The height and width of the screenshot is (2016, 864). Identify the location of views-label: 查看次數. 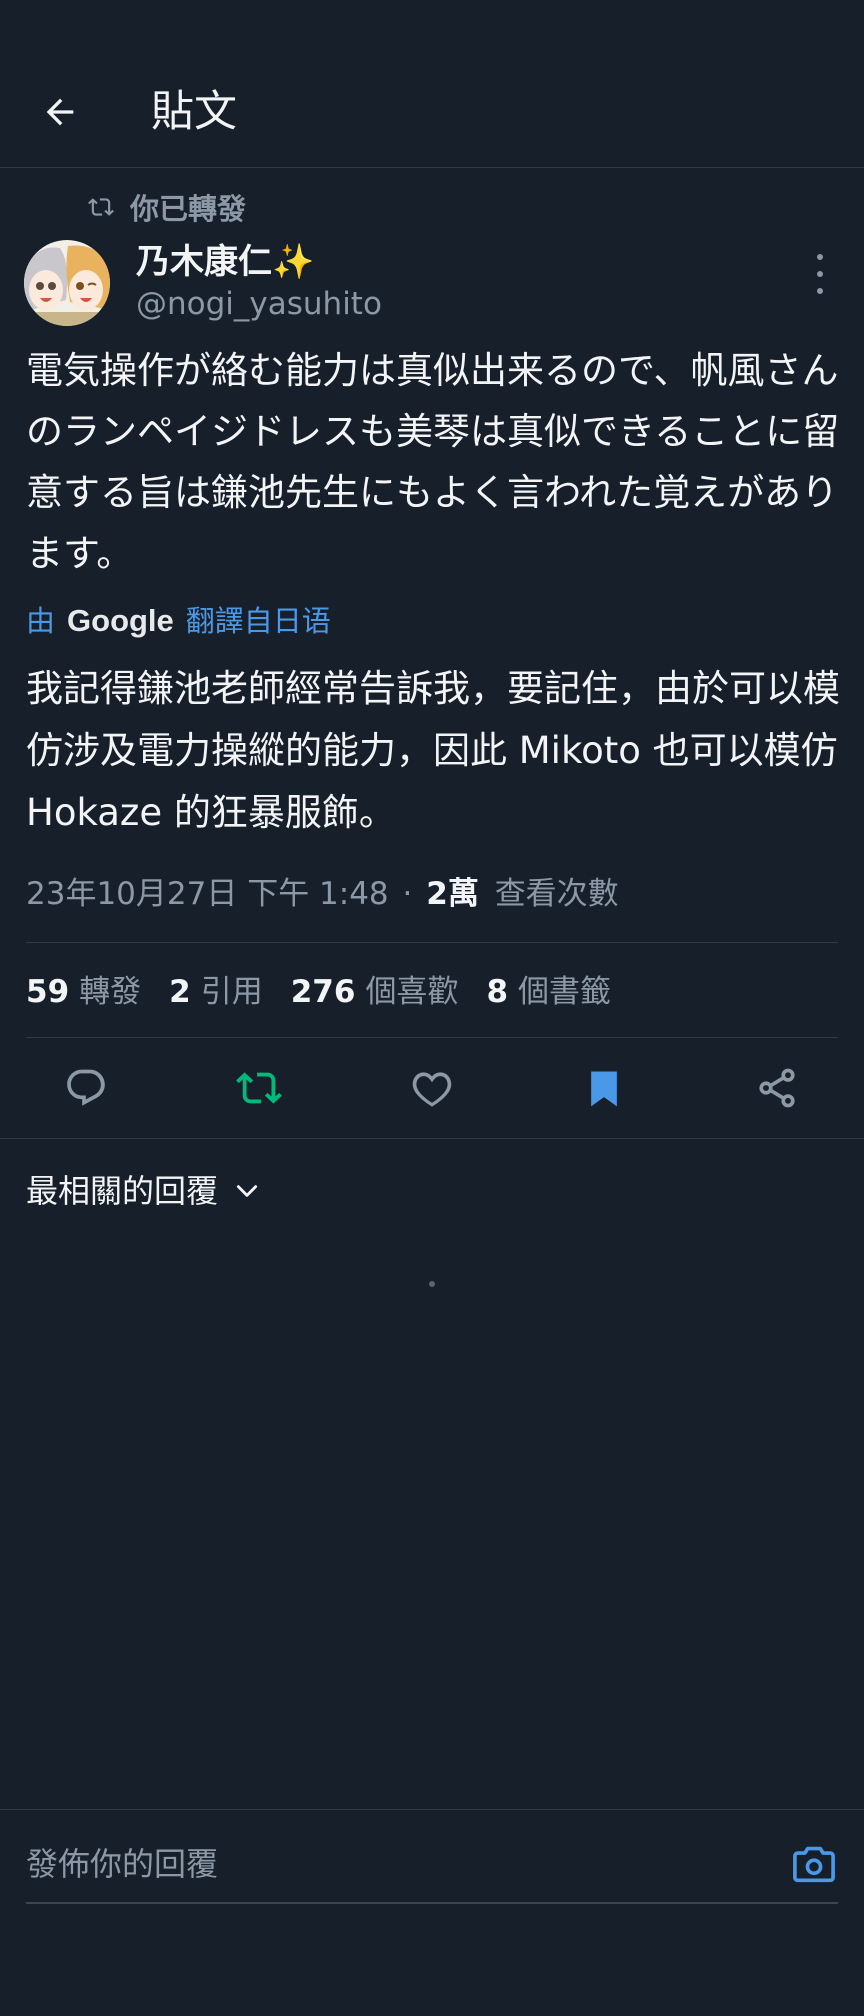
(556, 894).